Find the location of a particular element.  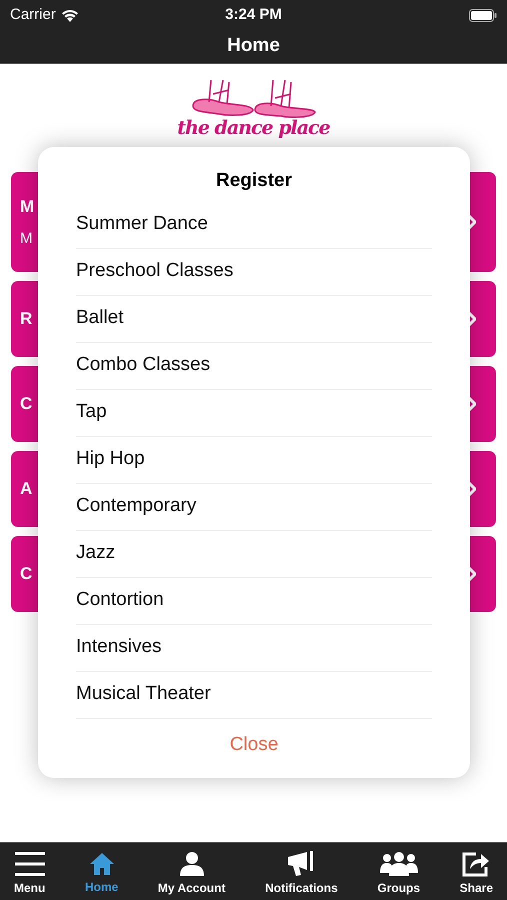

tab-item: Home is located at coordinates (101, 872).